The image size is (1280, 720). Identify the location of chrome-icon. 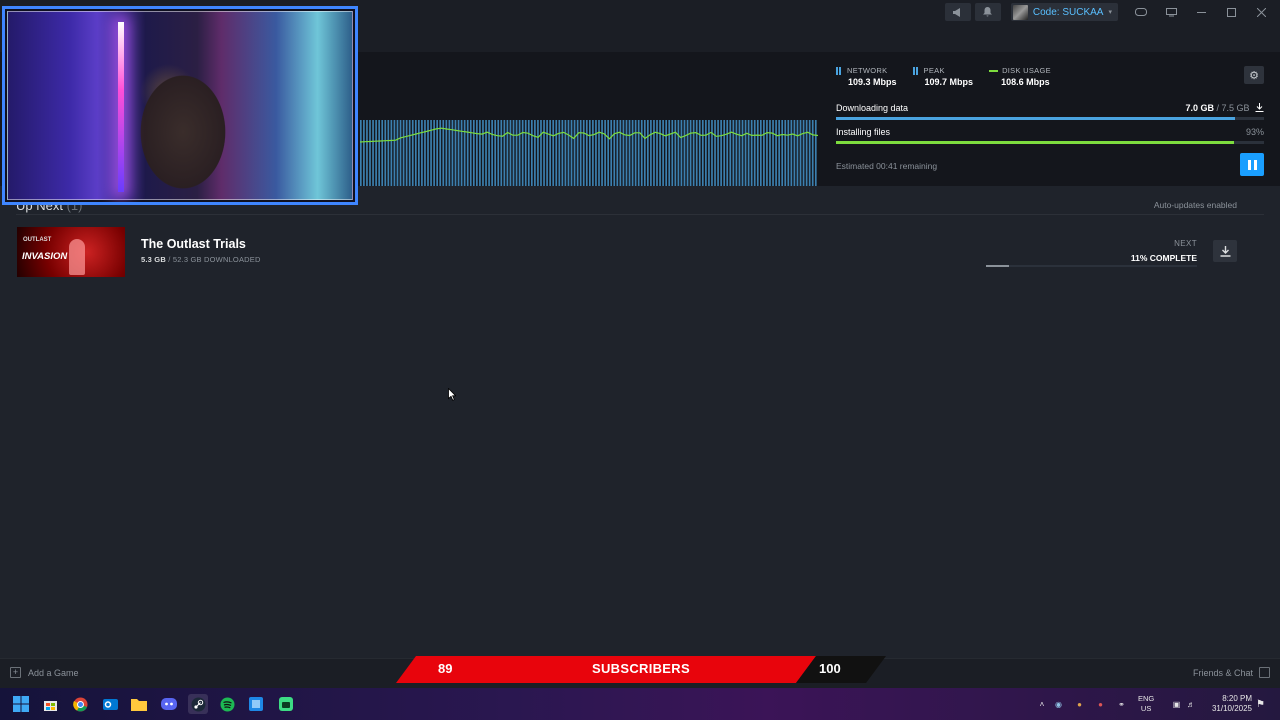
(80, 704).